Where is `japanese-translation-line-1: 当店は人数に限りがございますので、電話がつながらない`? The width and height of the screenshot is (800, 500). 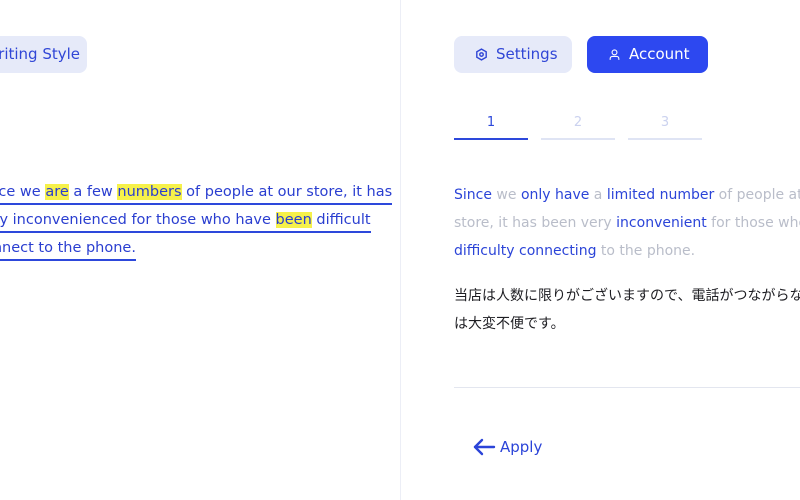 japanese-translation-line-1: 当店は人数に限りがございますので、電話がつながらない is located at coordinates (627, 296).